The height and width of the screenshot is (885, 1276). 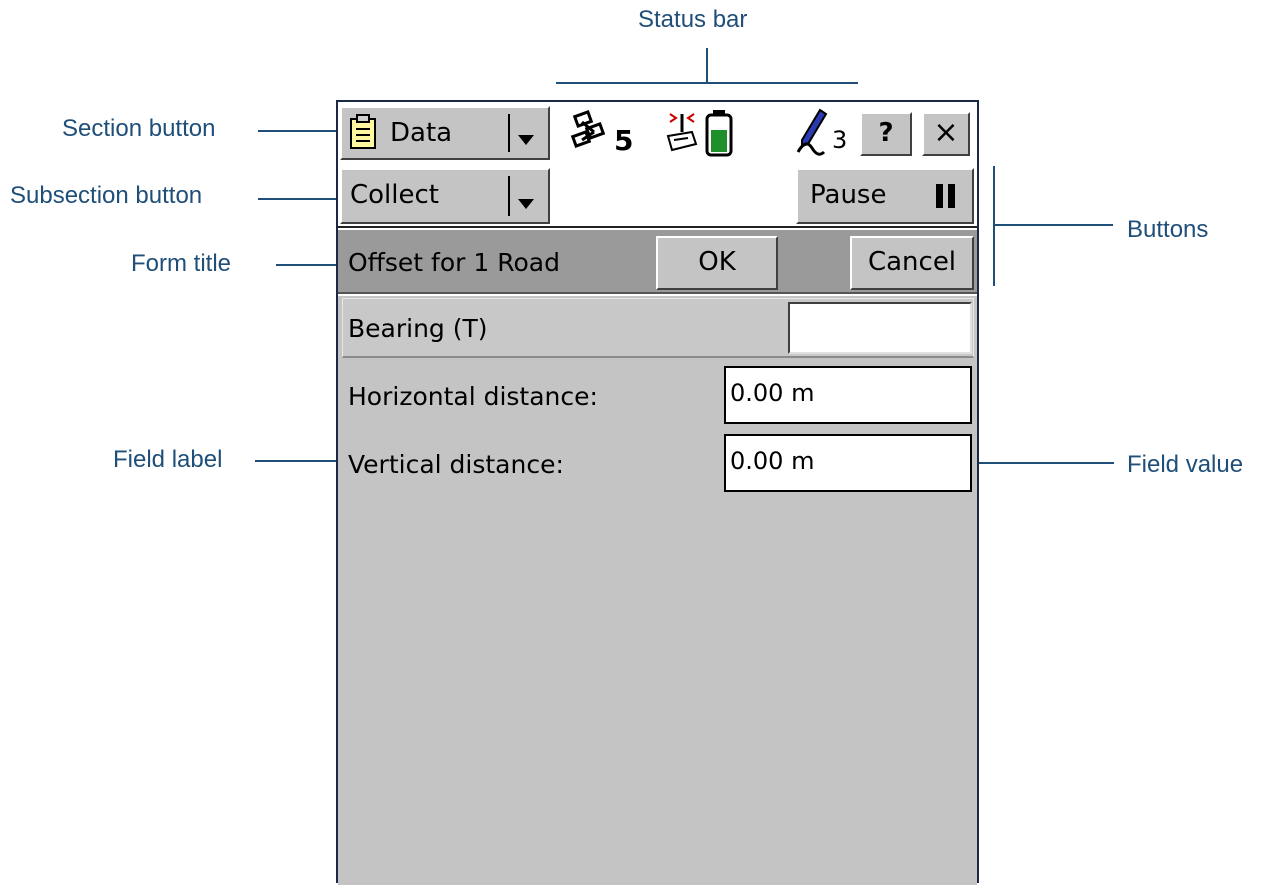 What do you see at coordinates (848, 395) in the screenshot?
I see `horizontal-distance-field: 0.00 m` at bounding box center [848, 395].